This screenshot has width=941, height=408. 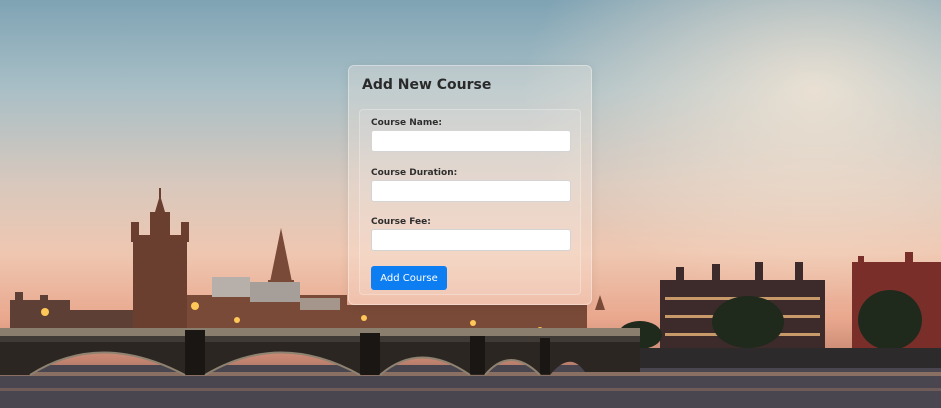 What do you see at coordinates (471, 141) in the screenshot?
I see `course-name-input` at bounding box center [471, 141].